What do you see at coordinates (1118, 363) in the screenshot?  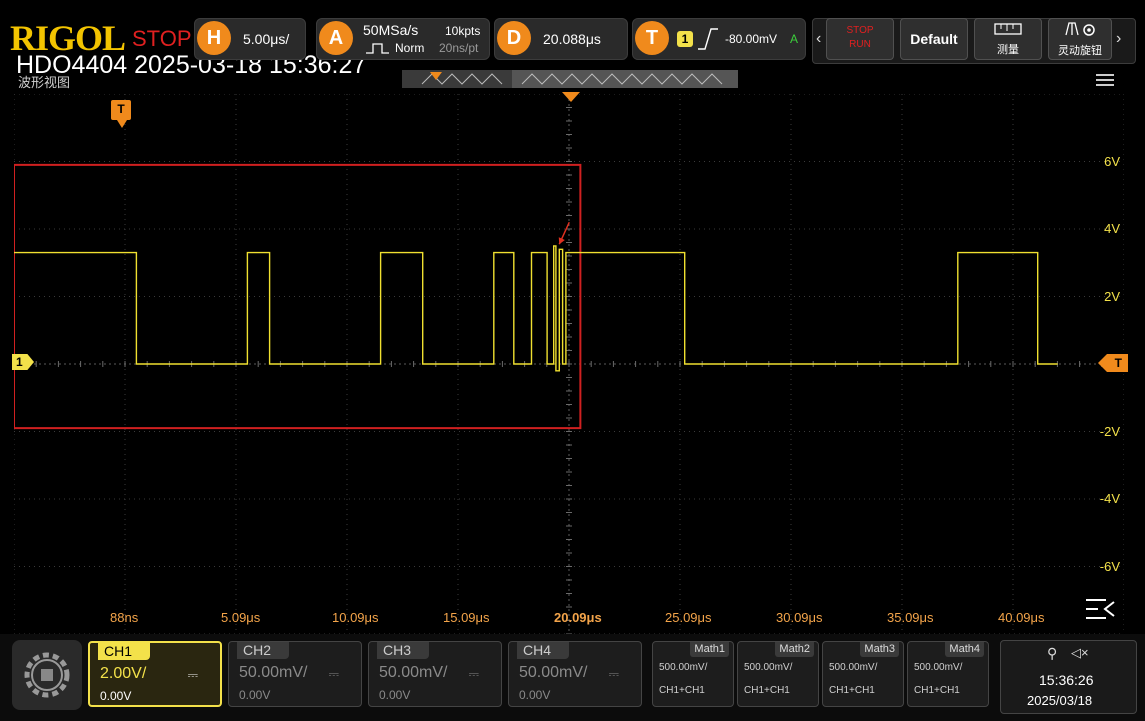 I see `trigger-level-label: T` at bounding box center [1118, 363].